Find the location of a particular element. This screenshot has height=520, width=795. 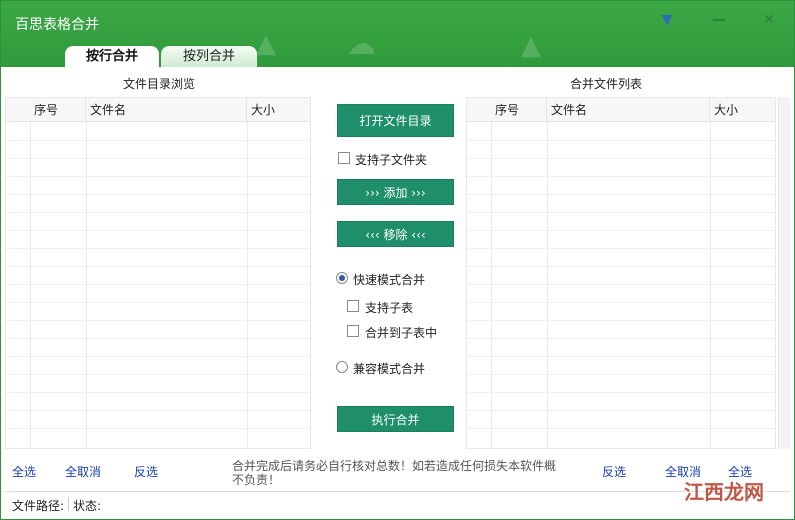

merge-to-sub-sheet-checkbox is located at coordinates (353, 331).